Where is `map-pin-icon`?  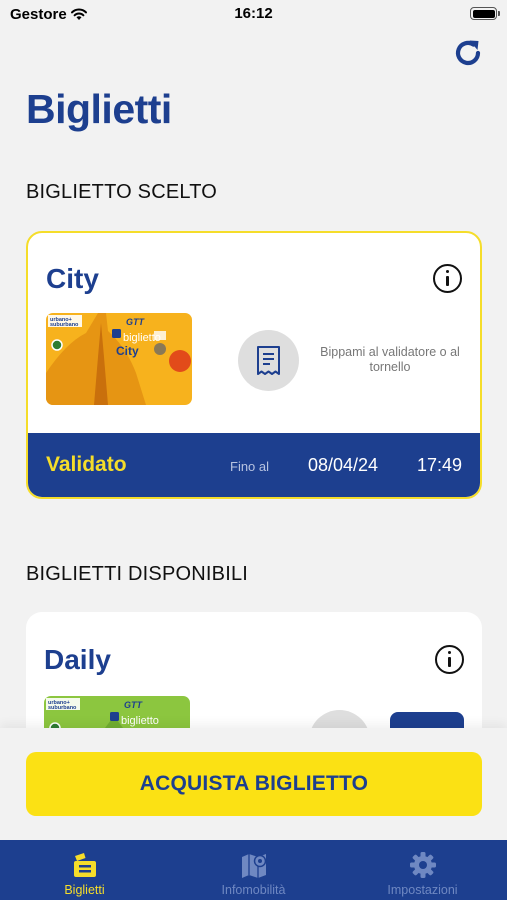
map-pin-icon is located at coordinates (254, 866).